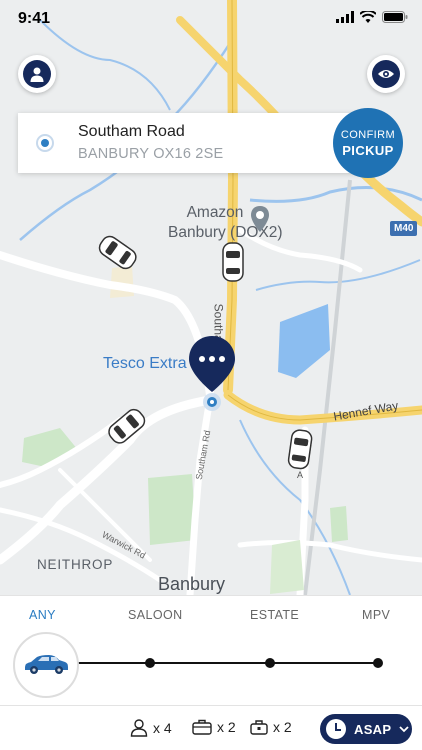  What do you see at coordinates (192, 584) in the screenshot?
I see `banbury-label: Banbury` at bounding box center [192, 584].